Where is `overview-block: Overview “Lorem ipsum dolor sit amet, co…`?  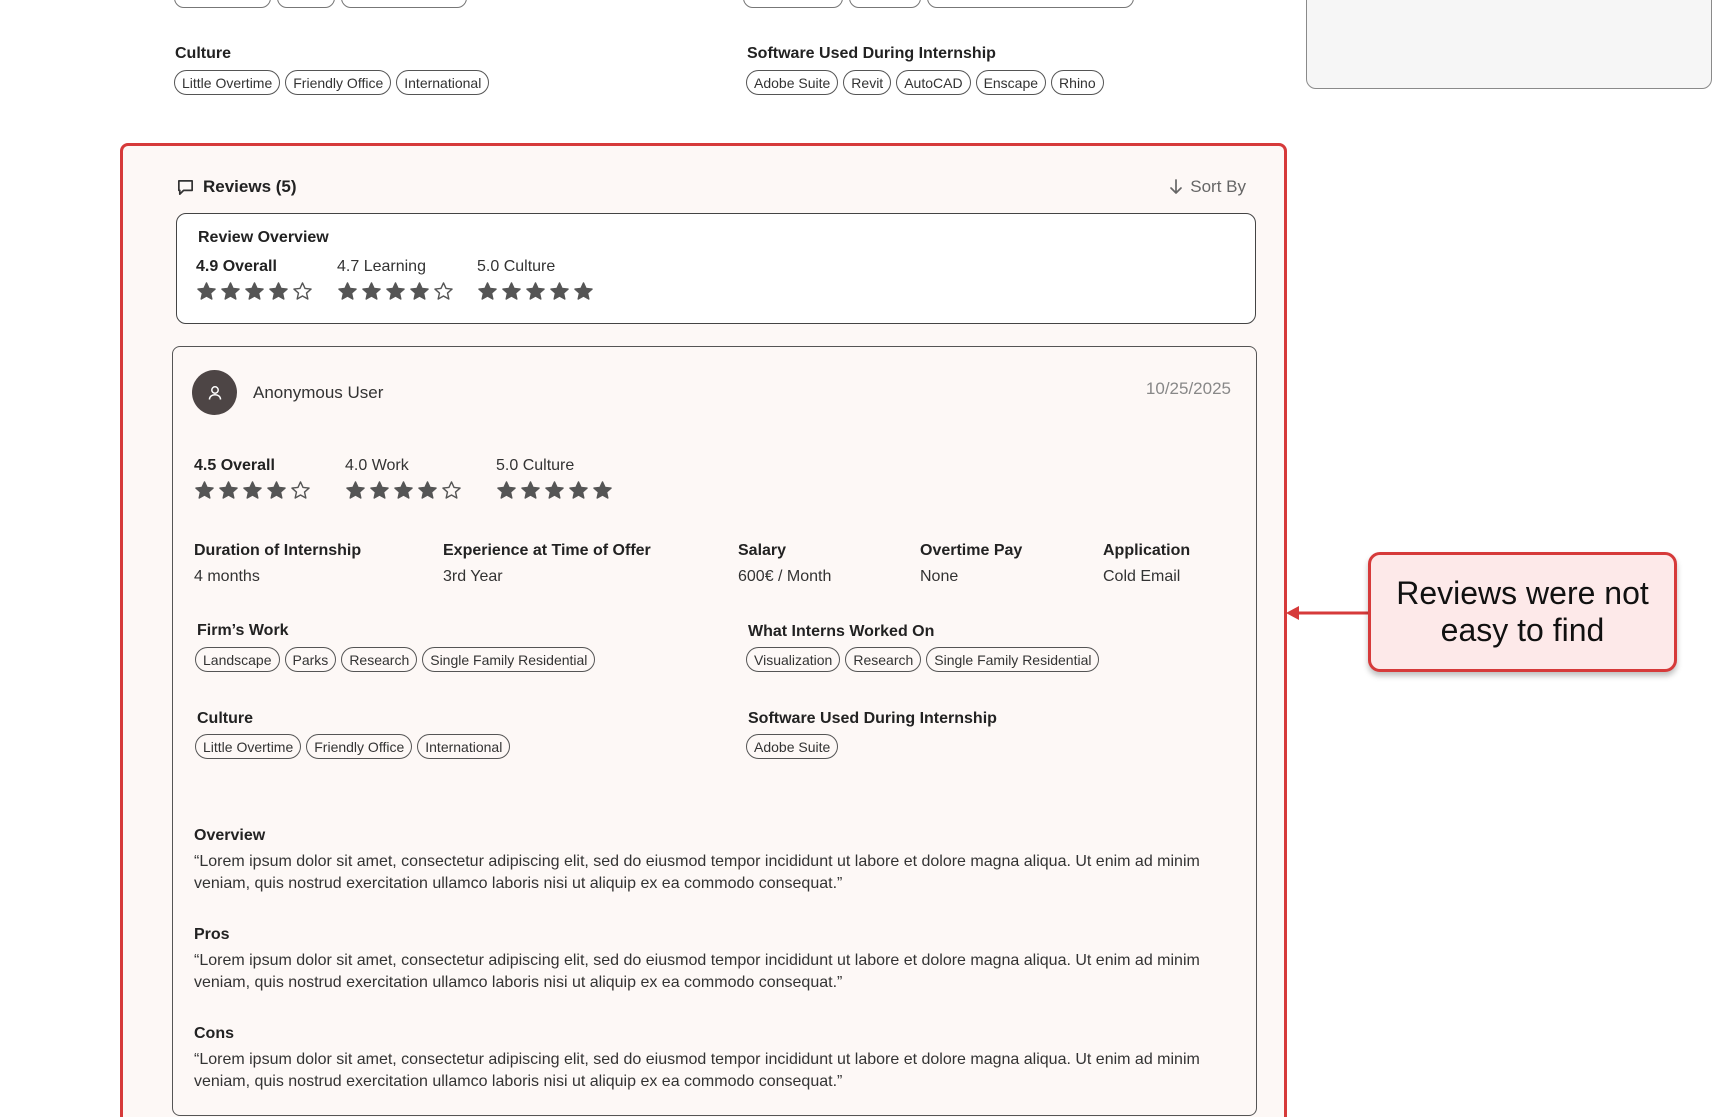
overview-block: Overview “Lorem ipsum dolor sit amet, co… is located at coordinates (716, 861).